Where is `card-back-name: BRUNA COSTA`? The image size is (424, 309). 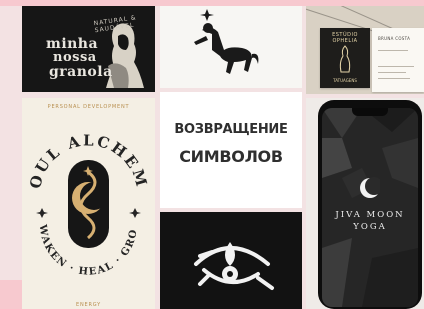 card-back-name: BRUNA COSTA is located at coordinates (394, 38).